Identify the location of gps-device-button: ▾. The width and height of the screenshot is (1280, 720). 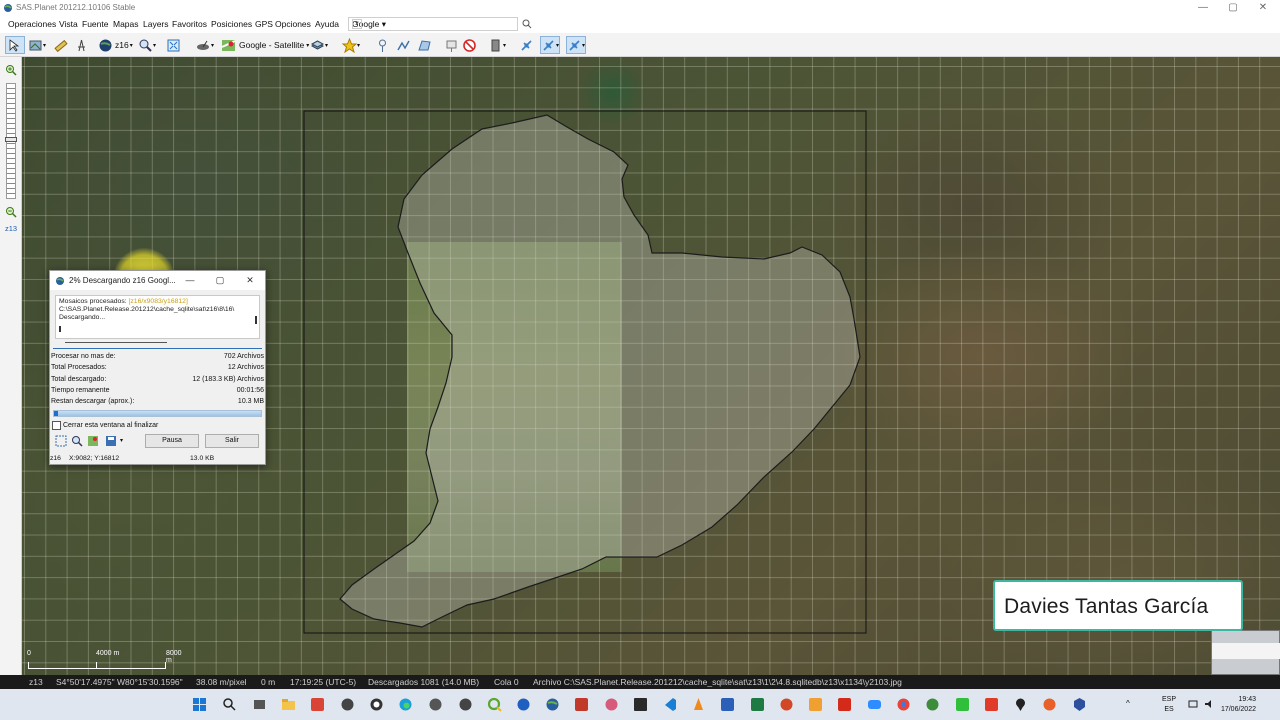
(497, 45).